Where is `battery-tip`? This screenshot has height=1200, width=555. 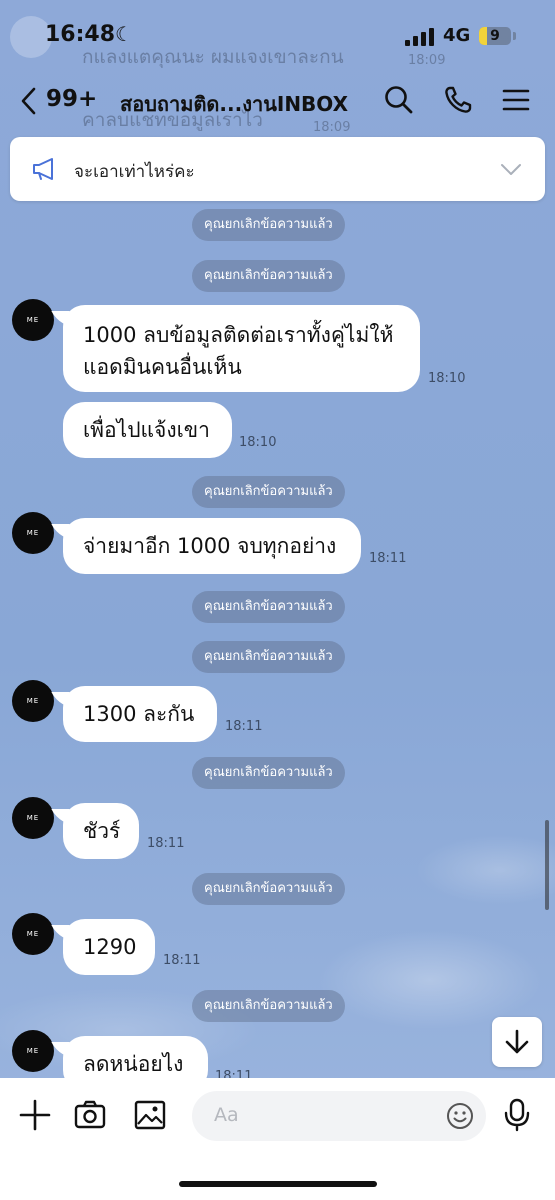 battery-tip is located at coordinates (514, 36).